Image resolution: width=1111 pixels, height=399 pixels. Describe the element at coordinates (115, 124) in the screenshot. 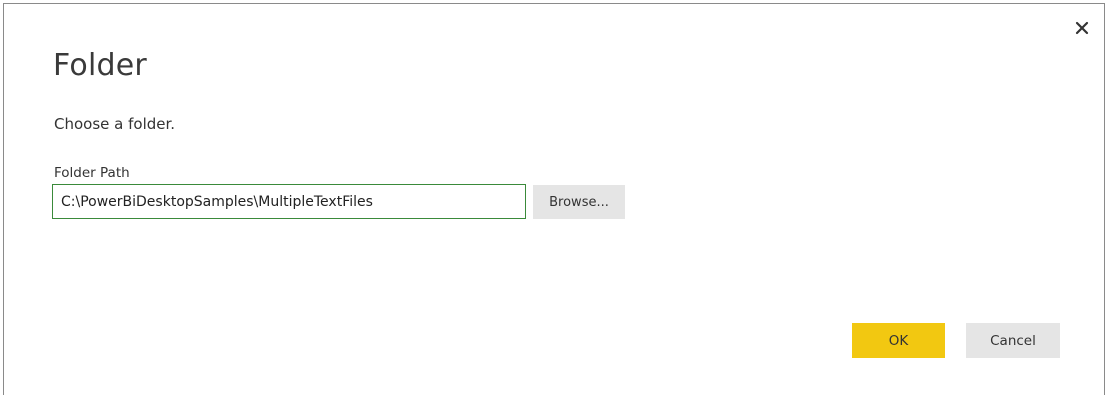

I see `dialog-subtitle: Choose a folder.` at that location.